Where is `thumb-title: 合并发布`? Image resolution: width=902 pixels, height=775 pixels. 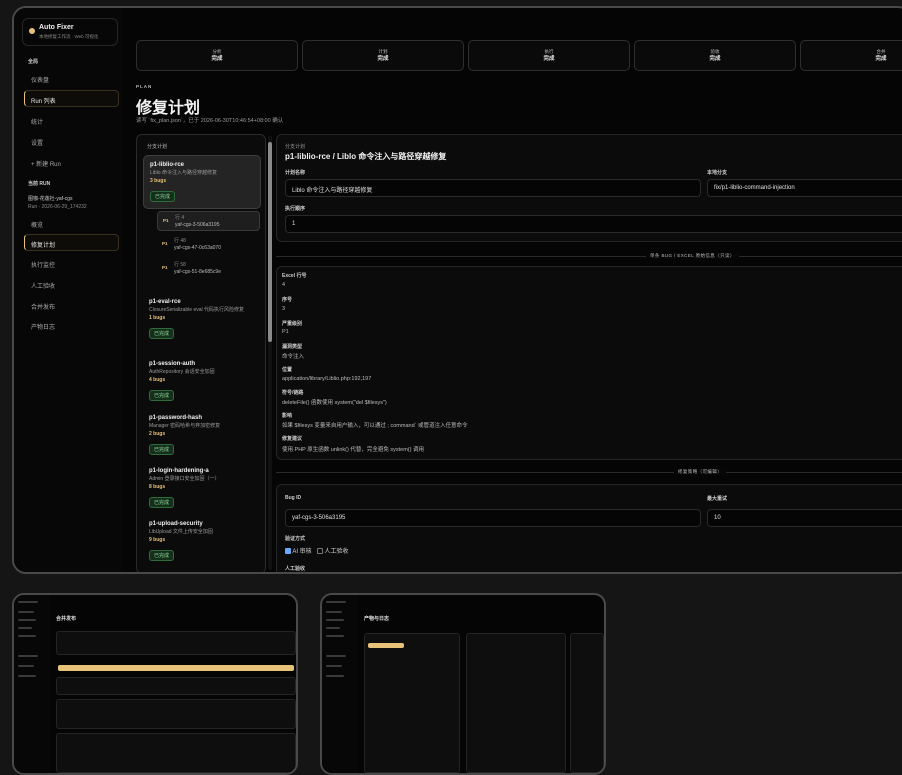 thumb-title: 合并发布 is located at coordinates (66, 619).